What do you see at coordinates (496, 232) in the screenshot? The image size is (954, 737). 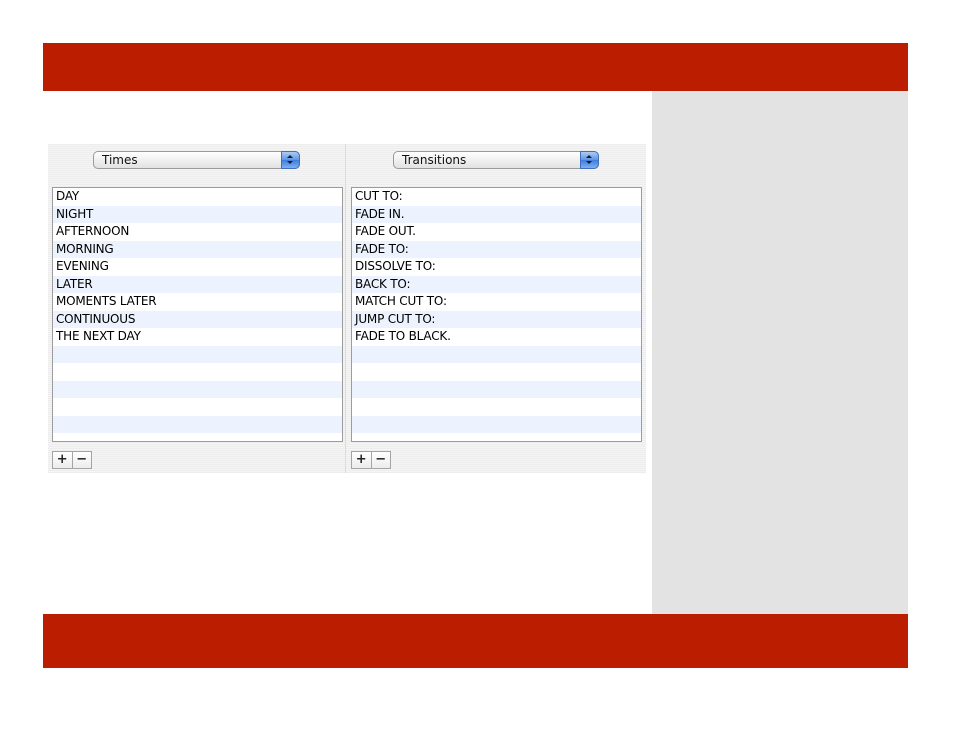 I see `list-item: FADE OUT.` at bounding box center [496, 232].